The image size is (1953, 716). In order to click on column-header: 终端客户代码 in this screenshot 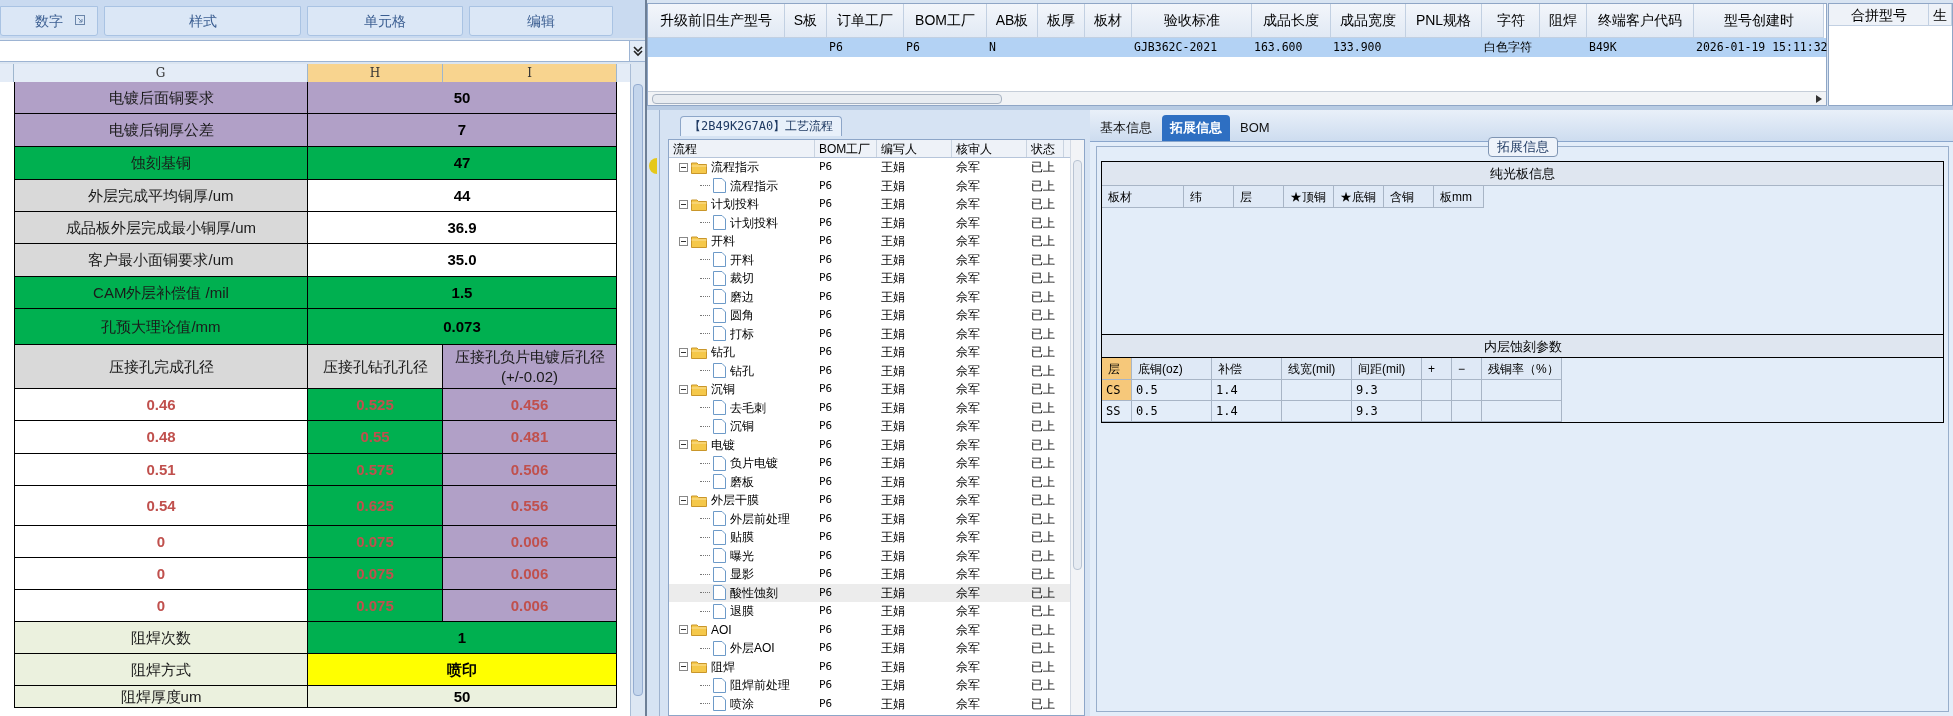, I will do `click(1640, 21)`.